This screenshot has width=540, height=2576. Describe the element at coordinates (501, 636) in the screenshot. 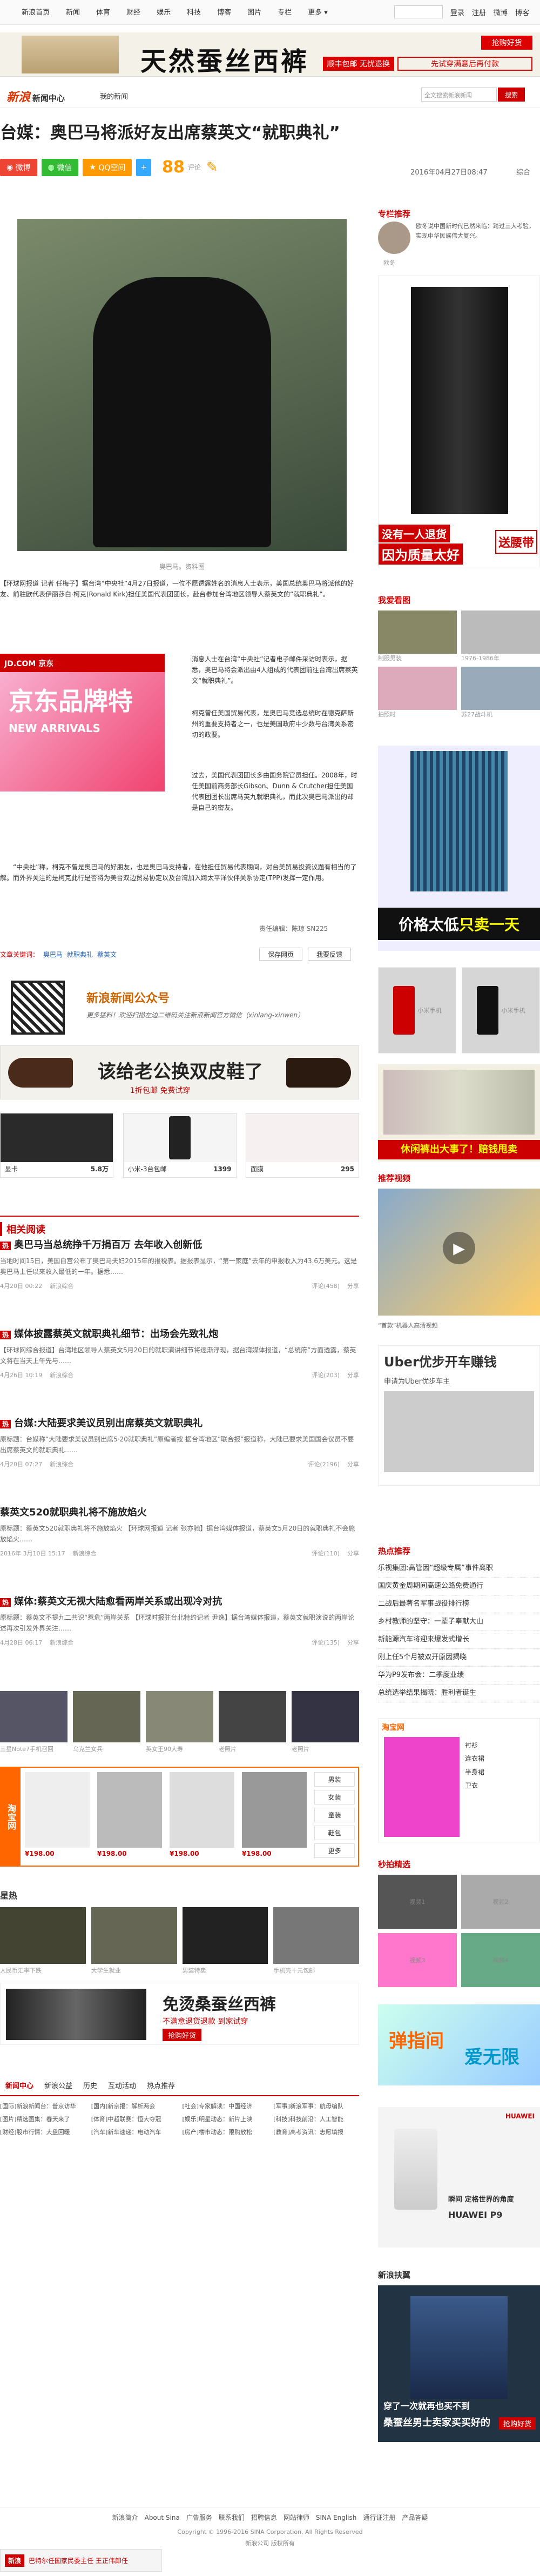

I see `my-watch-card: 1976-1986年` at that location.